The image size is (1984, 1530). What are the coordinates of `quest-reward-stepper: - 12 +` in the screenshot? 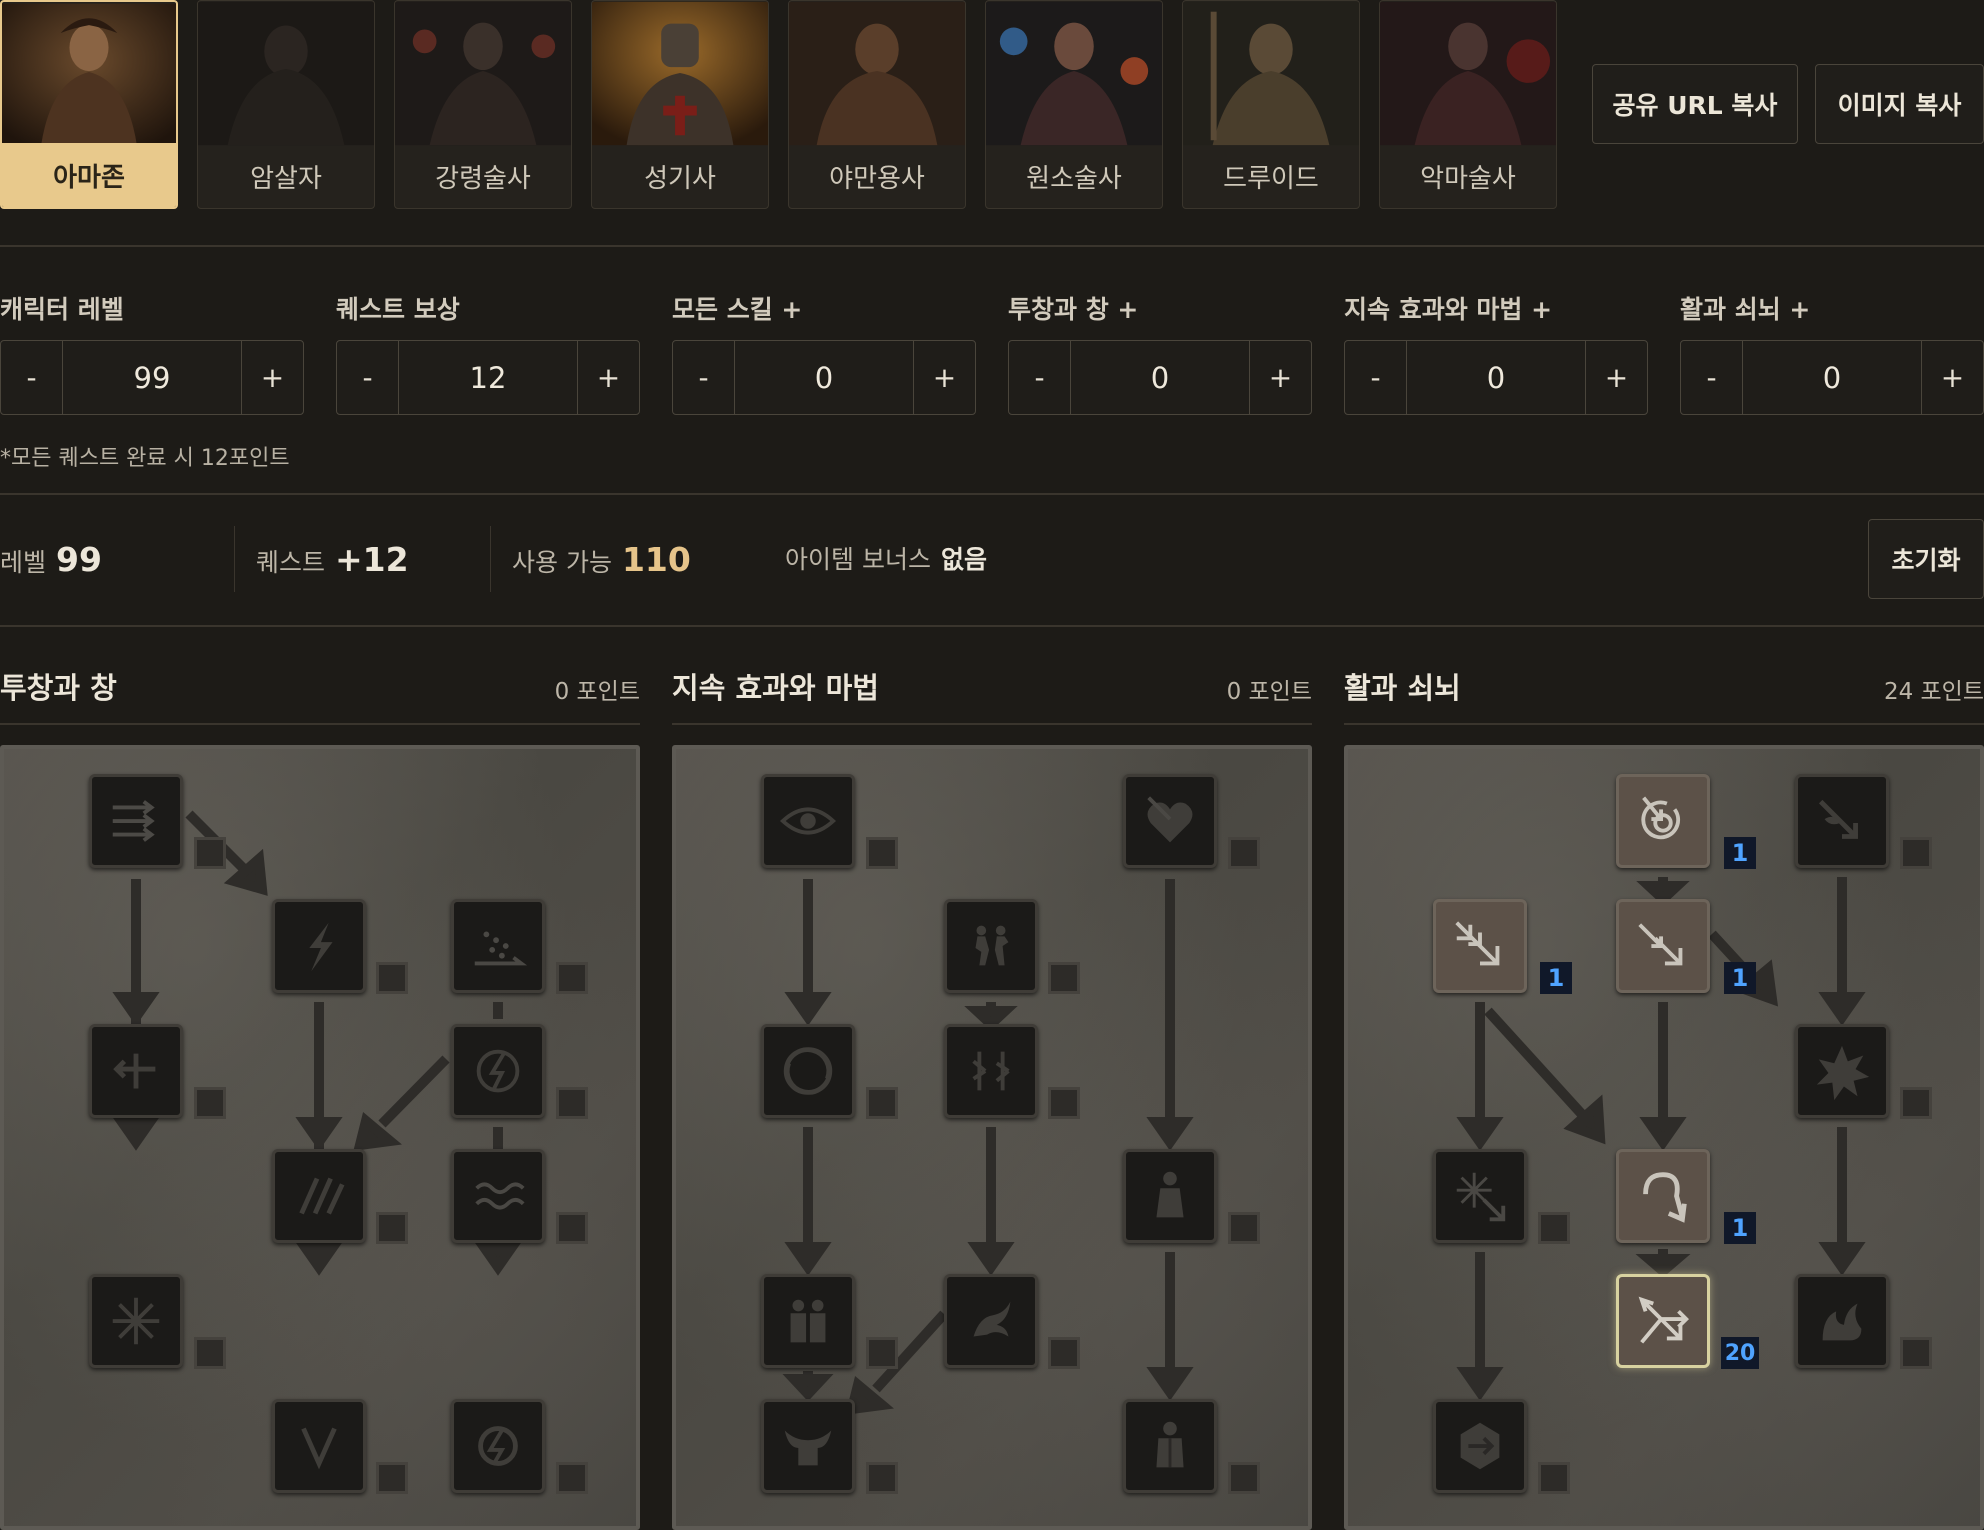 It's located at (488, 377).